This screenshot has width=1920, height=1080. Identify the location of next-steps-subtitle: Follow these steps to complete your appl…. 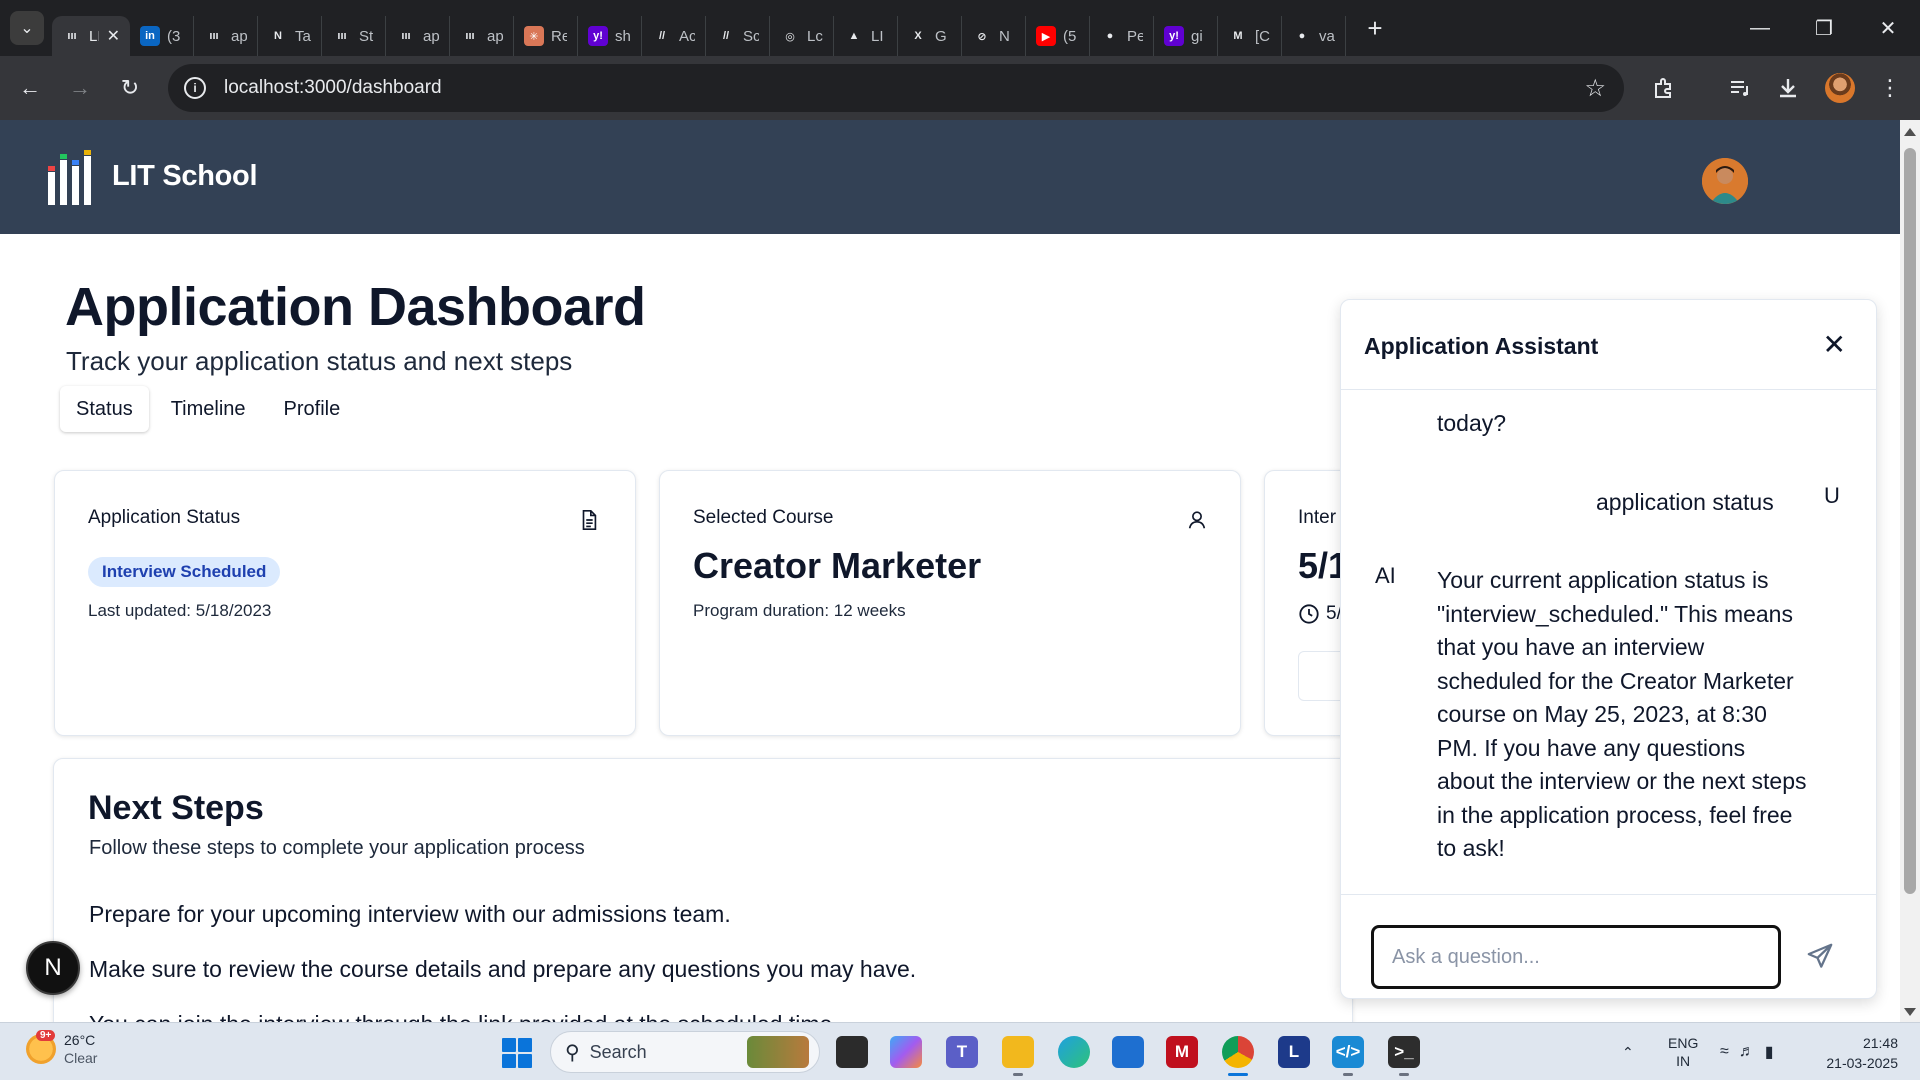
(337, 848).